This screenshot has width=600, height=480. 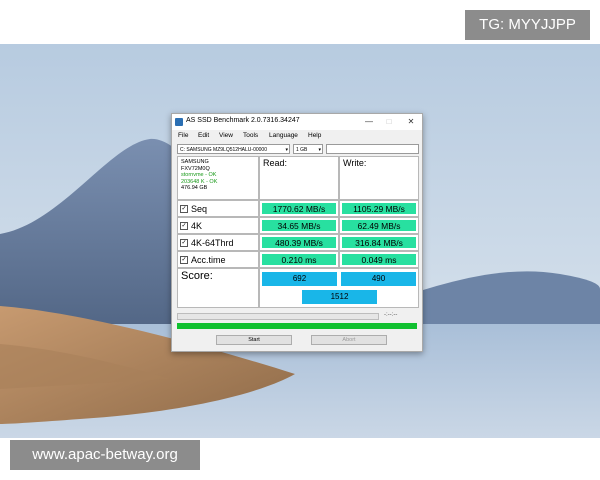 What do you see at coordinates (349, 340) in the screenshot?
I see `abort-button: Abort` at bounding box center [349, 340].